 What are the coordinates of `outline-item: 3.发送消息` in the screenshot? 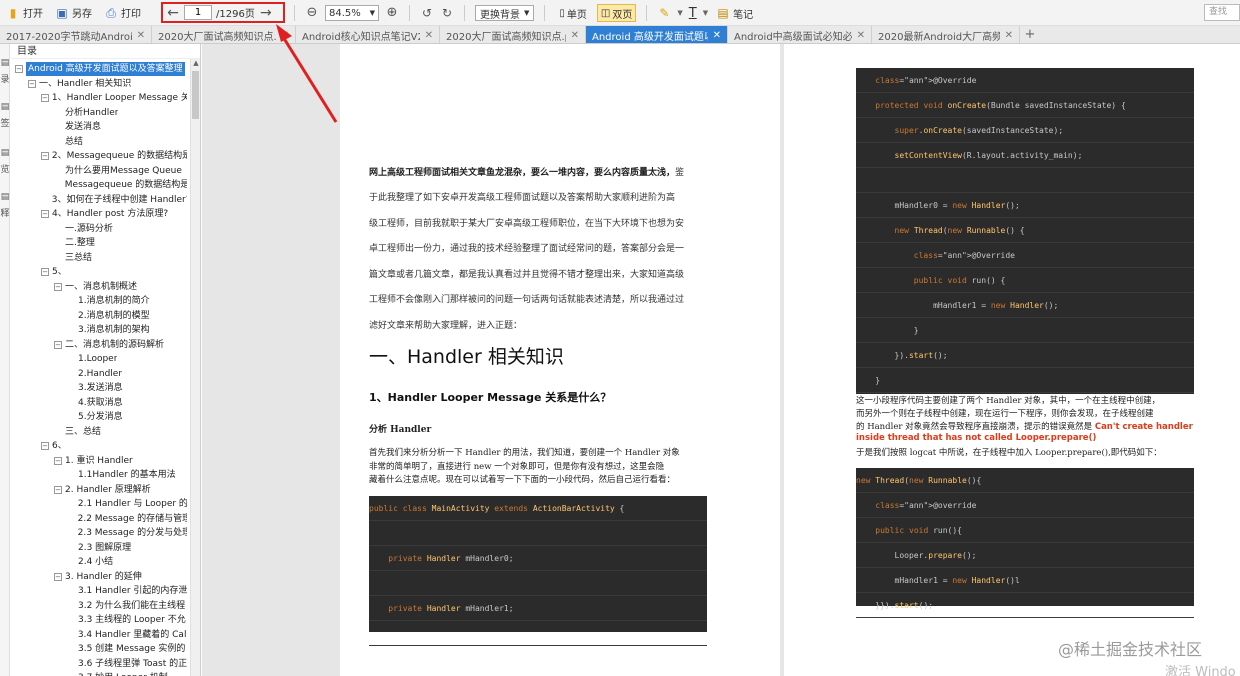 It's located at (127, 388).